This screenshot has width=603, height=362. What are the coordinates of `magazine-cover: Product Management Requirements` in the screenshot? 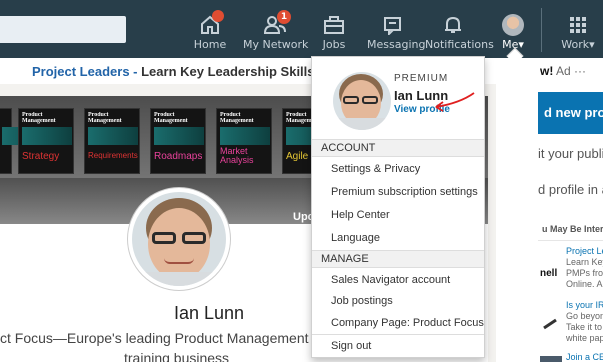 It's located at (112, 141).